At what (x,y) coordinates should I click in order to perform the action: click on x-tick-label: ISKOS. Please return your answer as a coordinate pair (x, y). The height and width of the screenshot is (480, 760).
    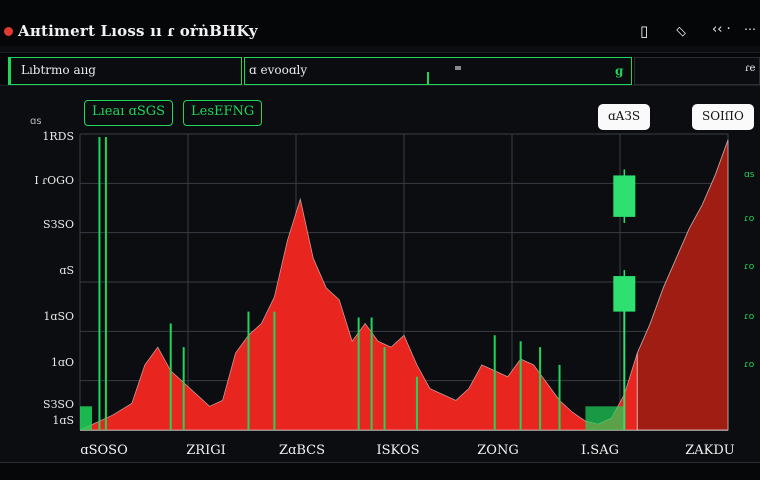
    Looking at the image, I should click on (398, 450).